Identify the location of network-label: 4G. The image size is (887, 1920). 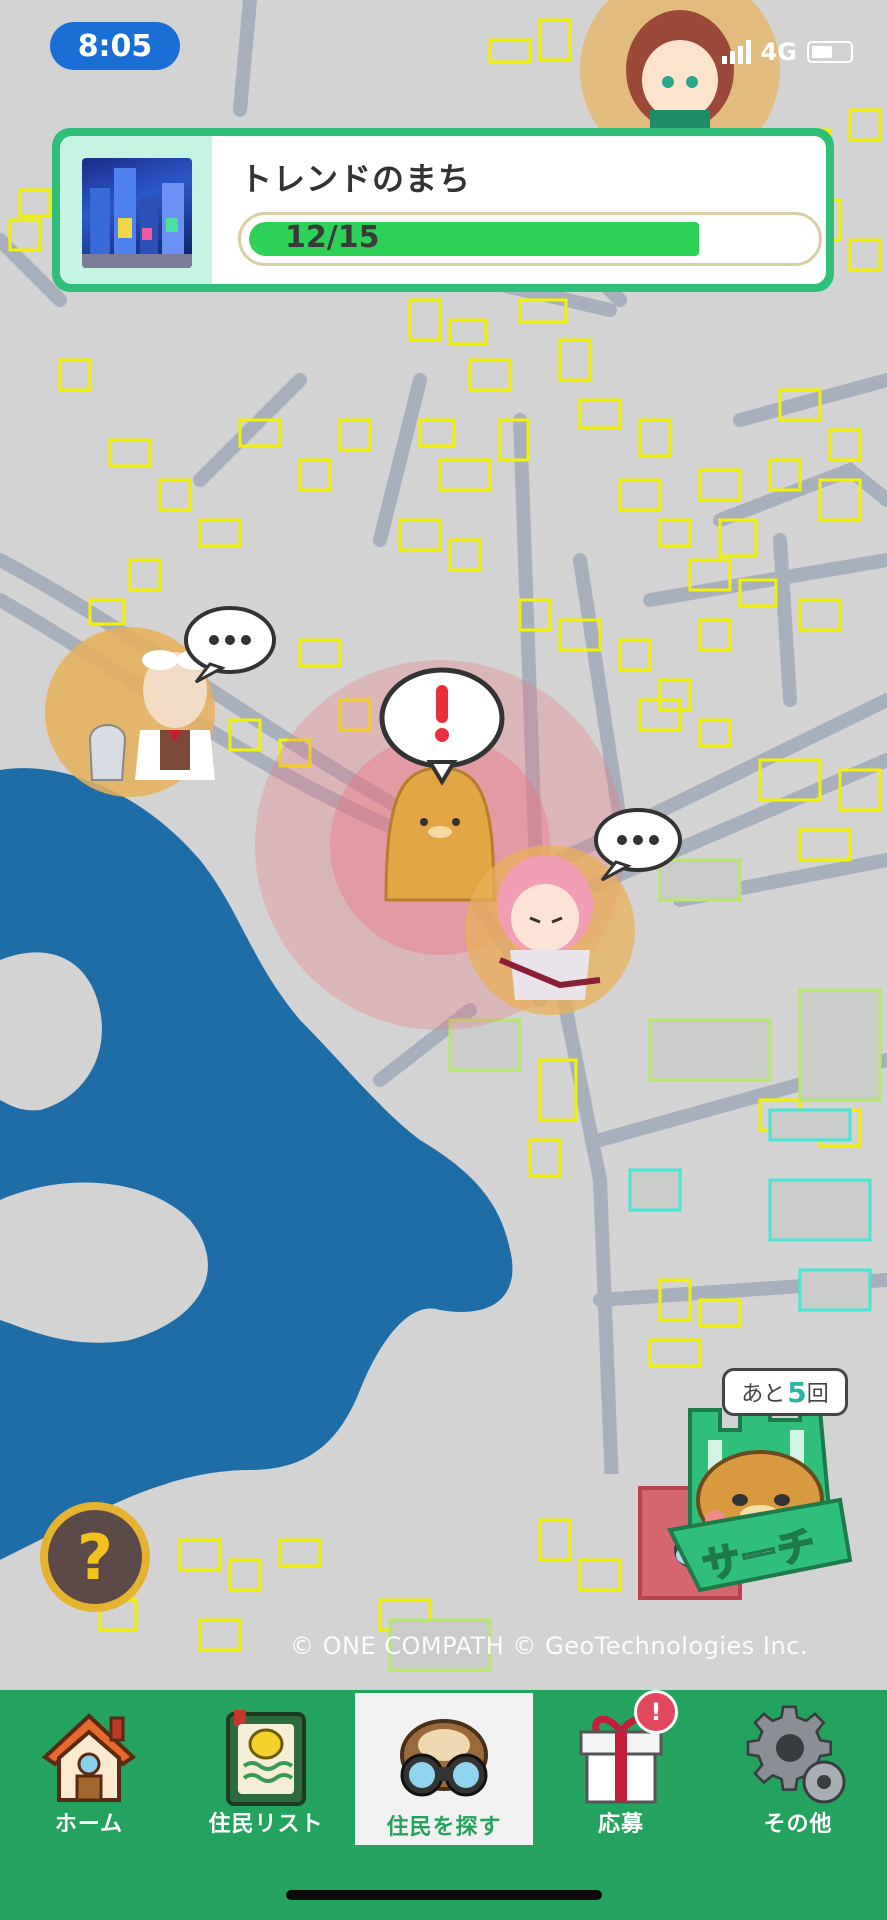
(778, 52).